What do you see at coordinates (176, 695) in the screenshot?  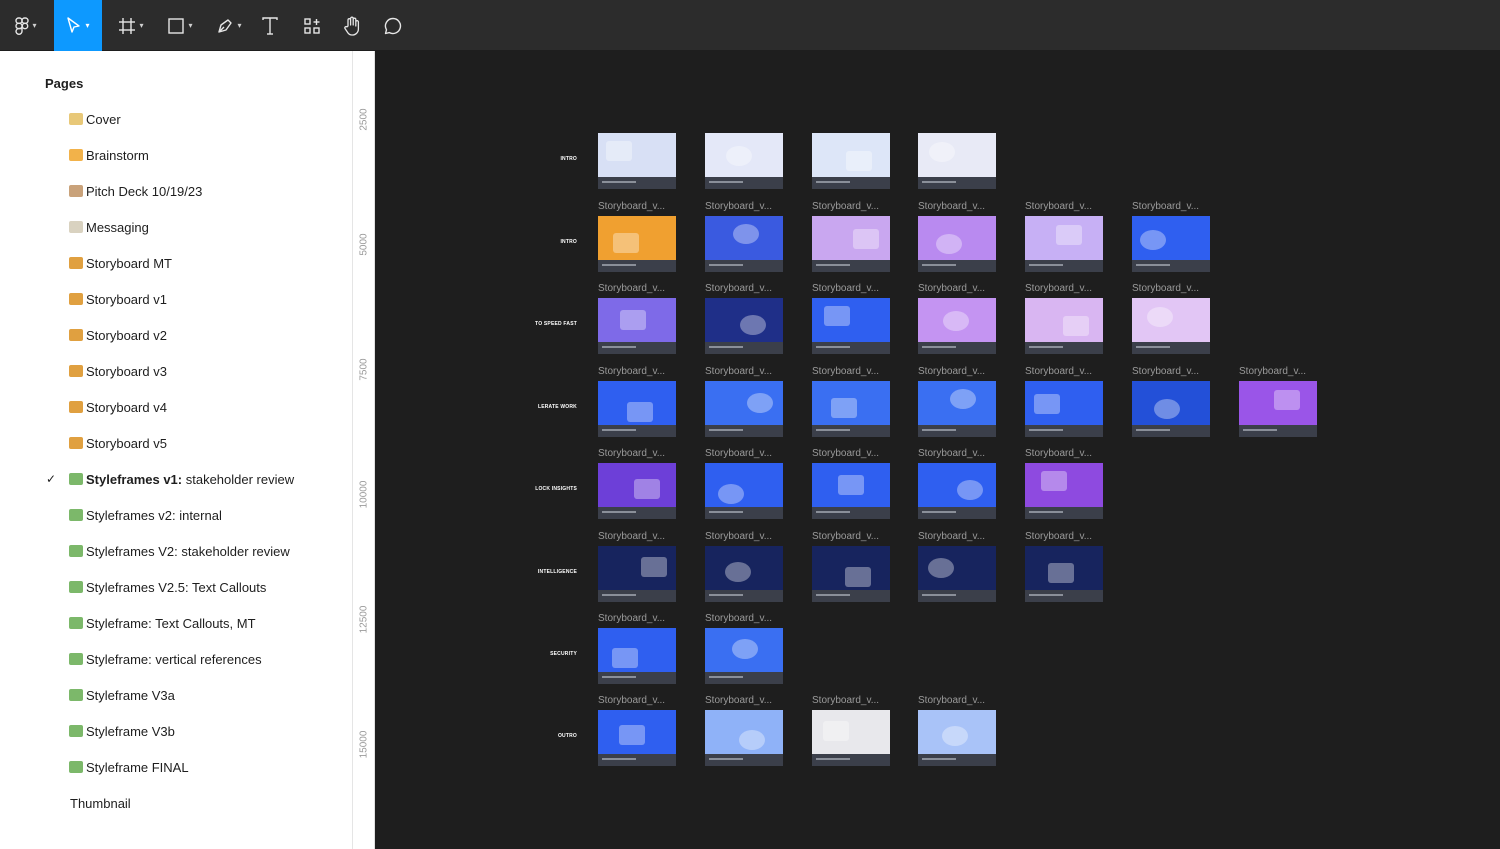 I see `page-item: Styleframe V3a` at bounding box center [176, 695].